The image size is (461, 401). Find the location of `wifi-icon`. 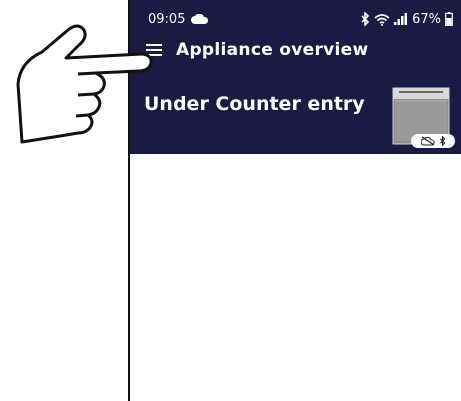

wifi-icon is located at coordinates (382, 19).